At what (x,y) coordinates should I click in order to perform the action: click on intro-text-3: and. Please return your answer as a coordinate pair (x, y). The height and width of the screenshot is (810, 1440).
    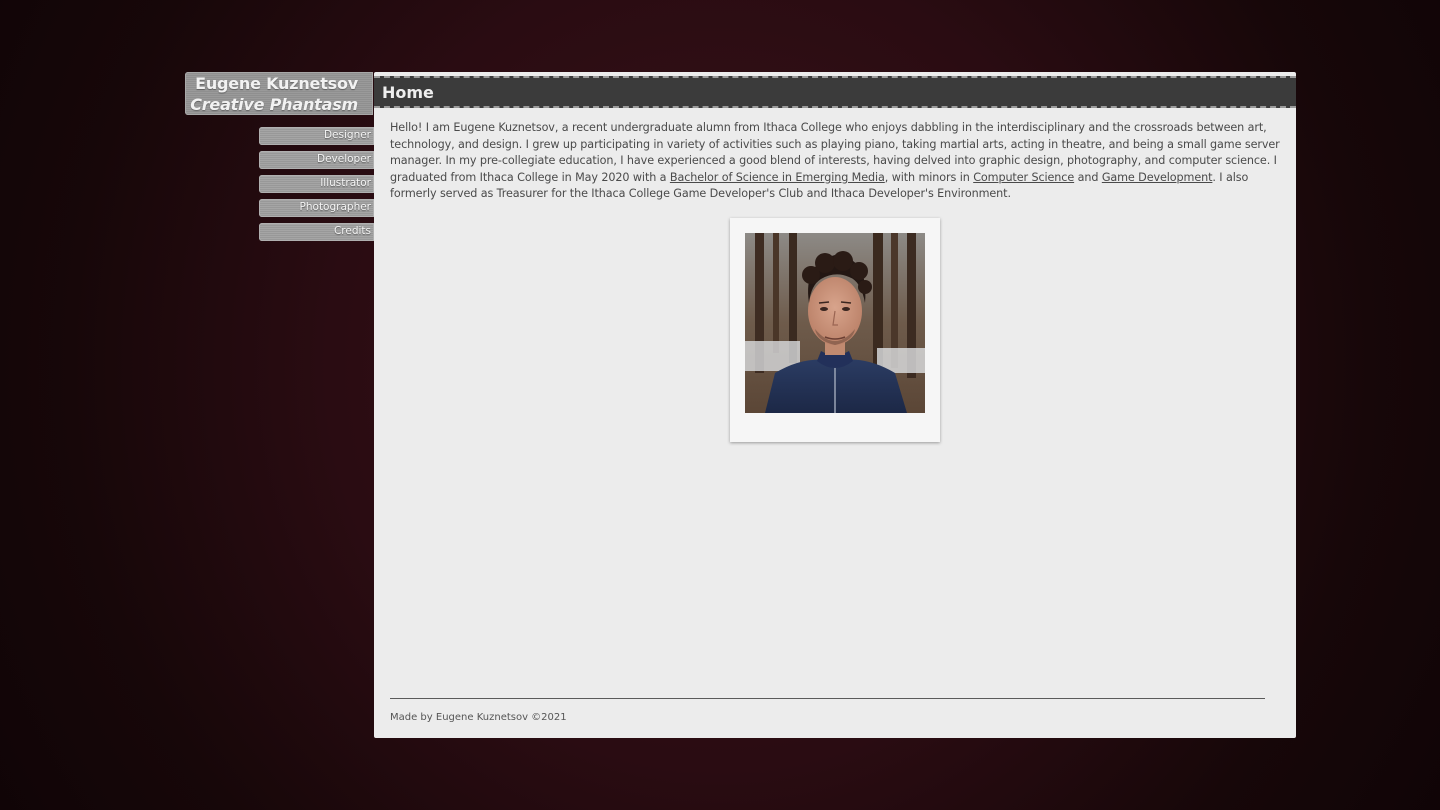
    Looking at the image, I should click on (1088, 177).